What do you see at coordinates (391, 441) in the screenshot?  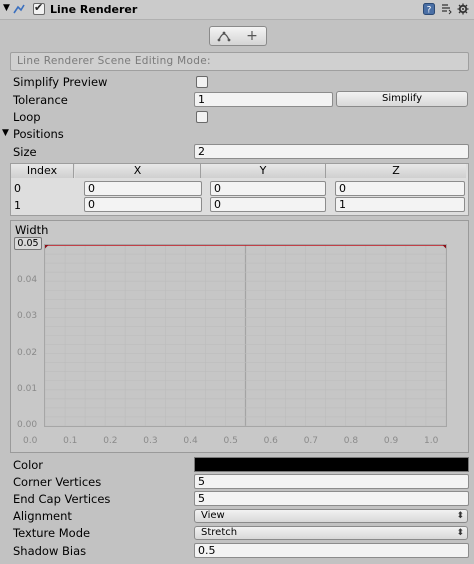 I see `x-tick-label: 0.9` at bounding box center [391, 441].